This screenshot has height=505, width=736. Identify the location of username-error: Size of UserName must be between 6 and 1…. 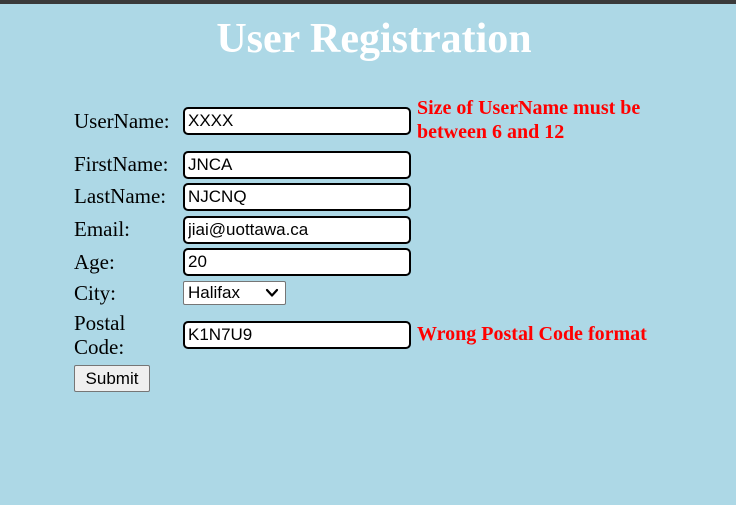
(528, 120).